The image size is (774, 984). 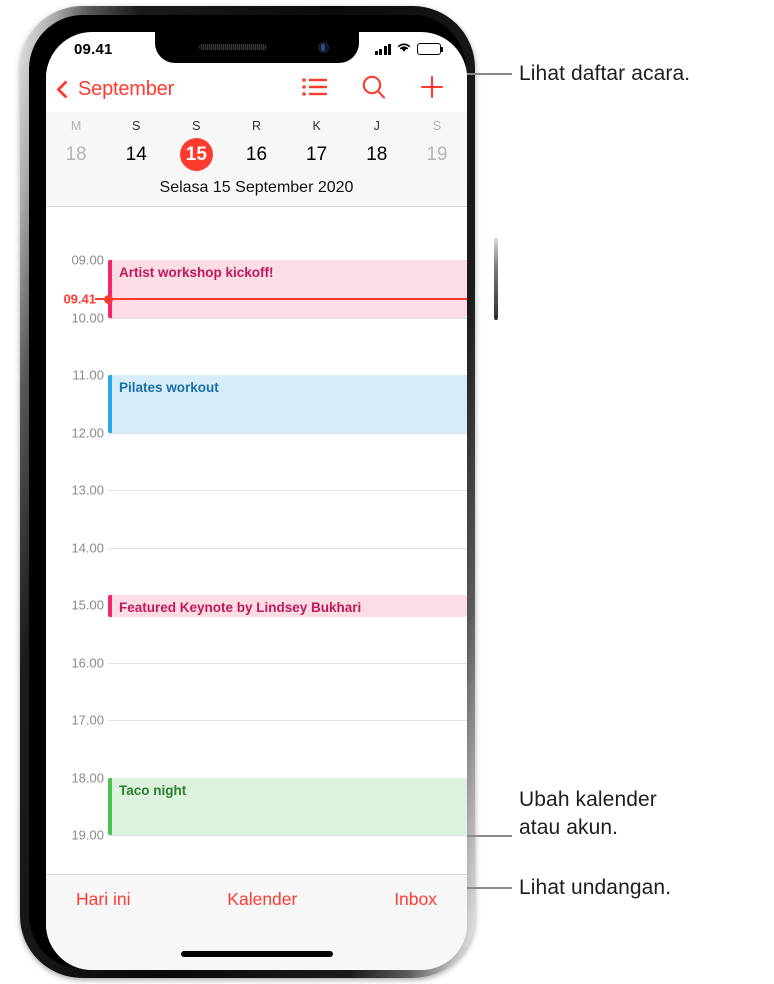 I want to click on search-button, so click(x=374, y=89).